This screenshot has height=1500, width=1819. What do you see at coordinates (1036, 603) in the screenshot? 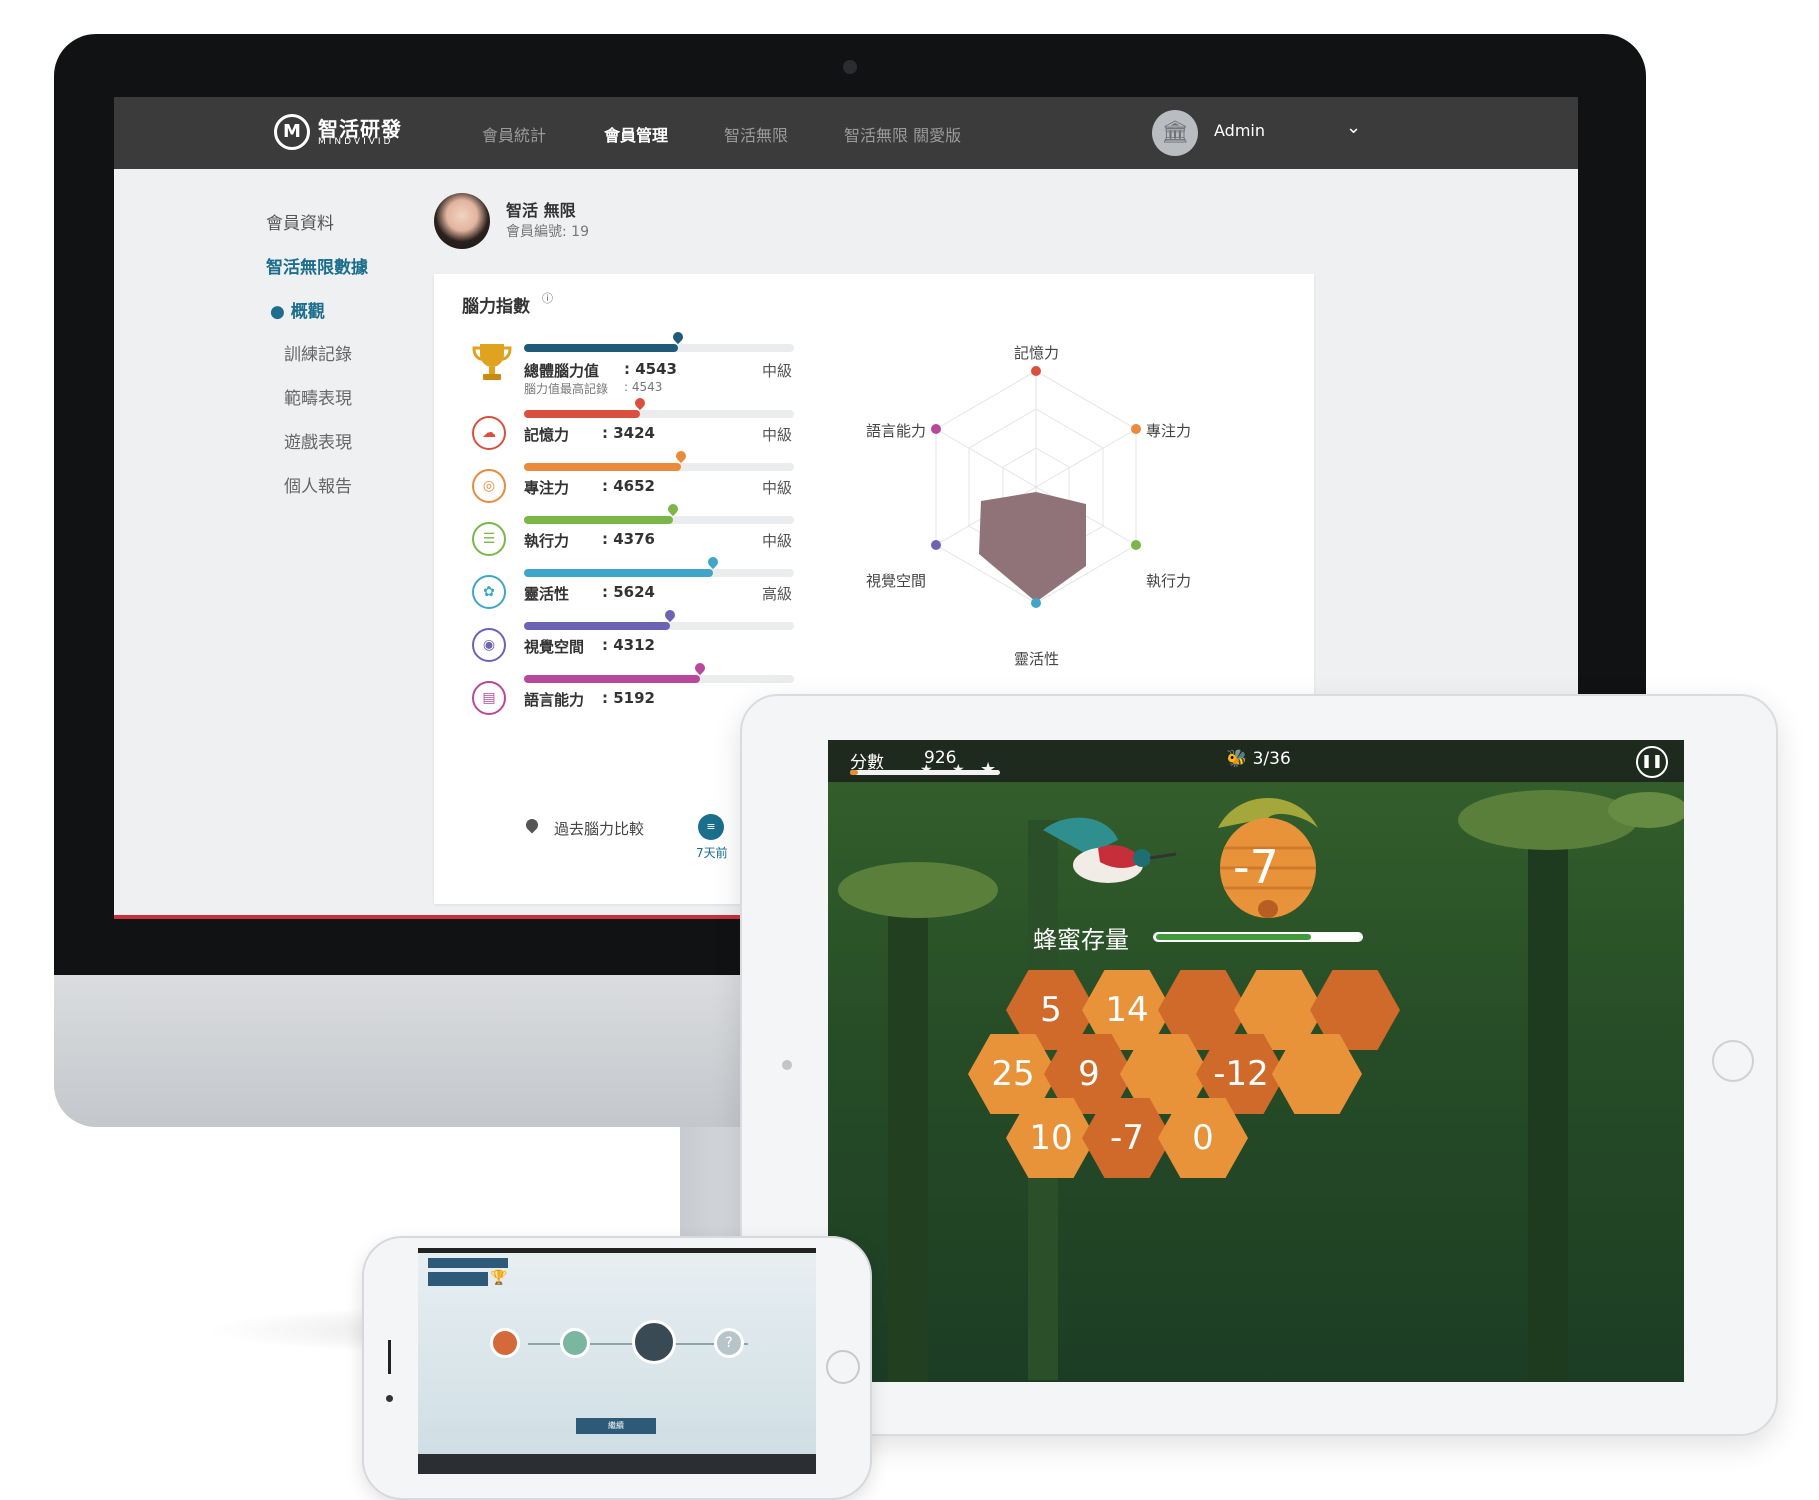
I see `radar-dot-flexibility` at bounding box center [1036, 603].